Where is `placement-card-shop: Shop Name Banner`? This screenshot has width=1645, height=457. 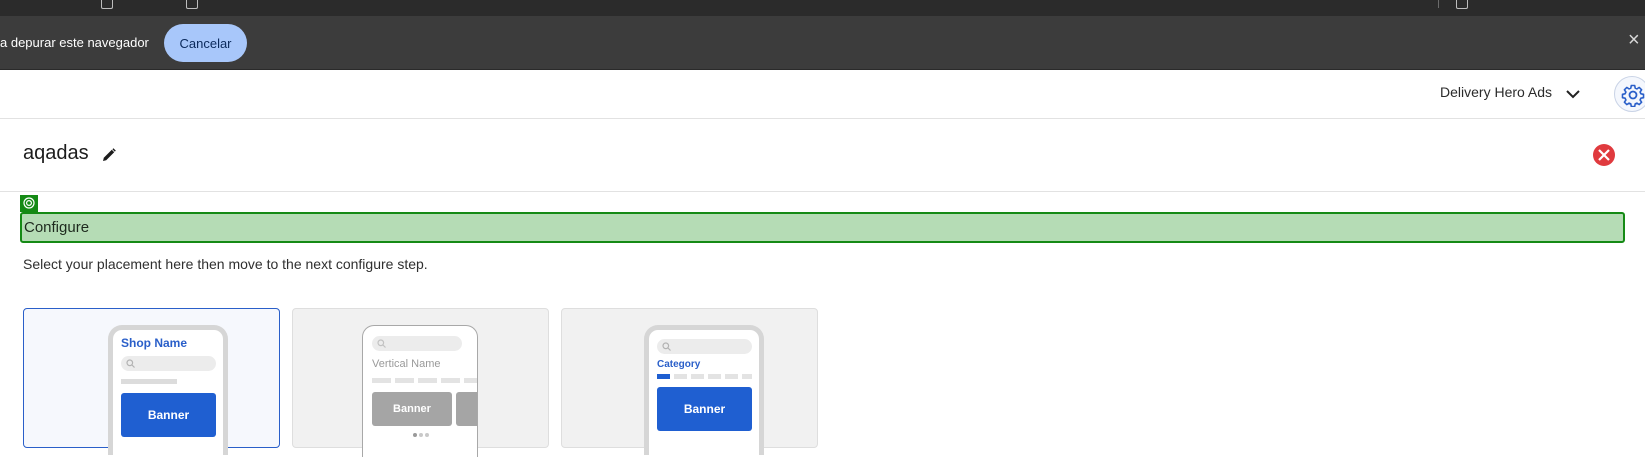
placement-card-shop: Shop Name Banner is located at coordinates (151, 381).